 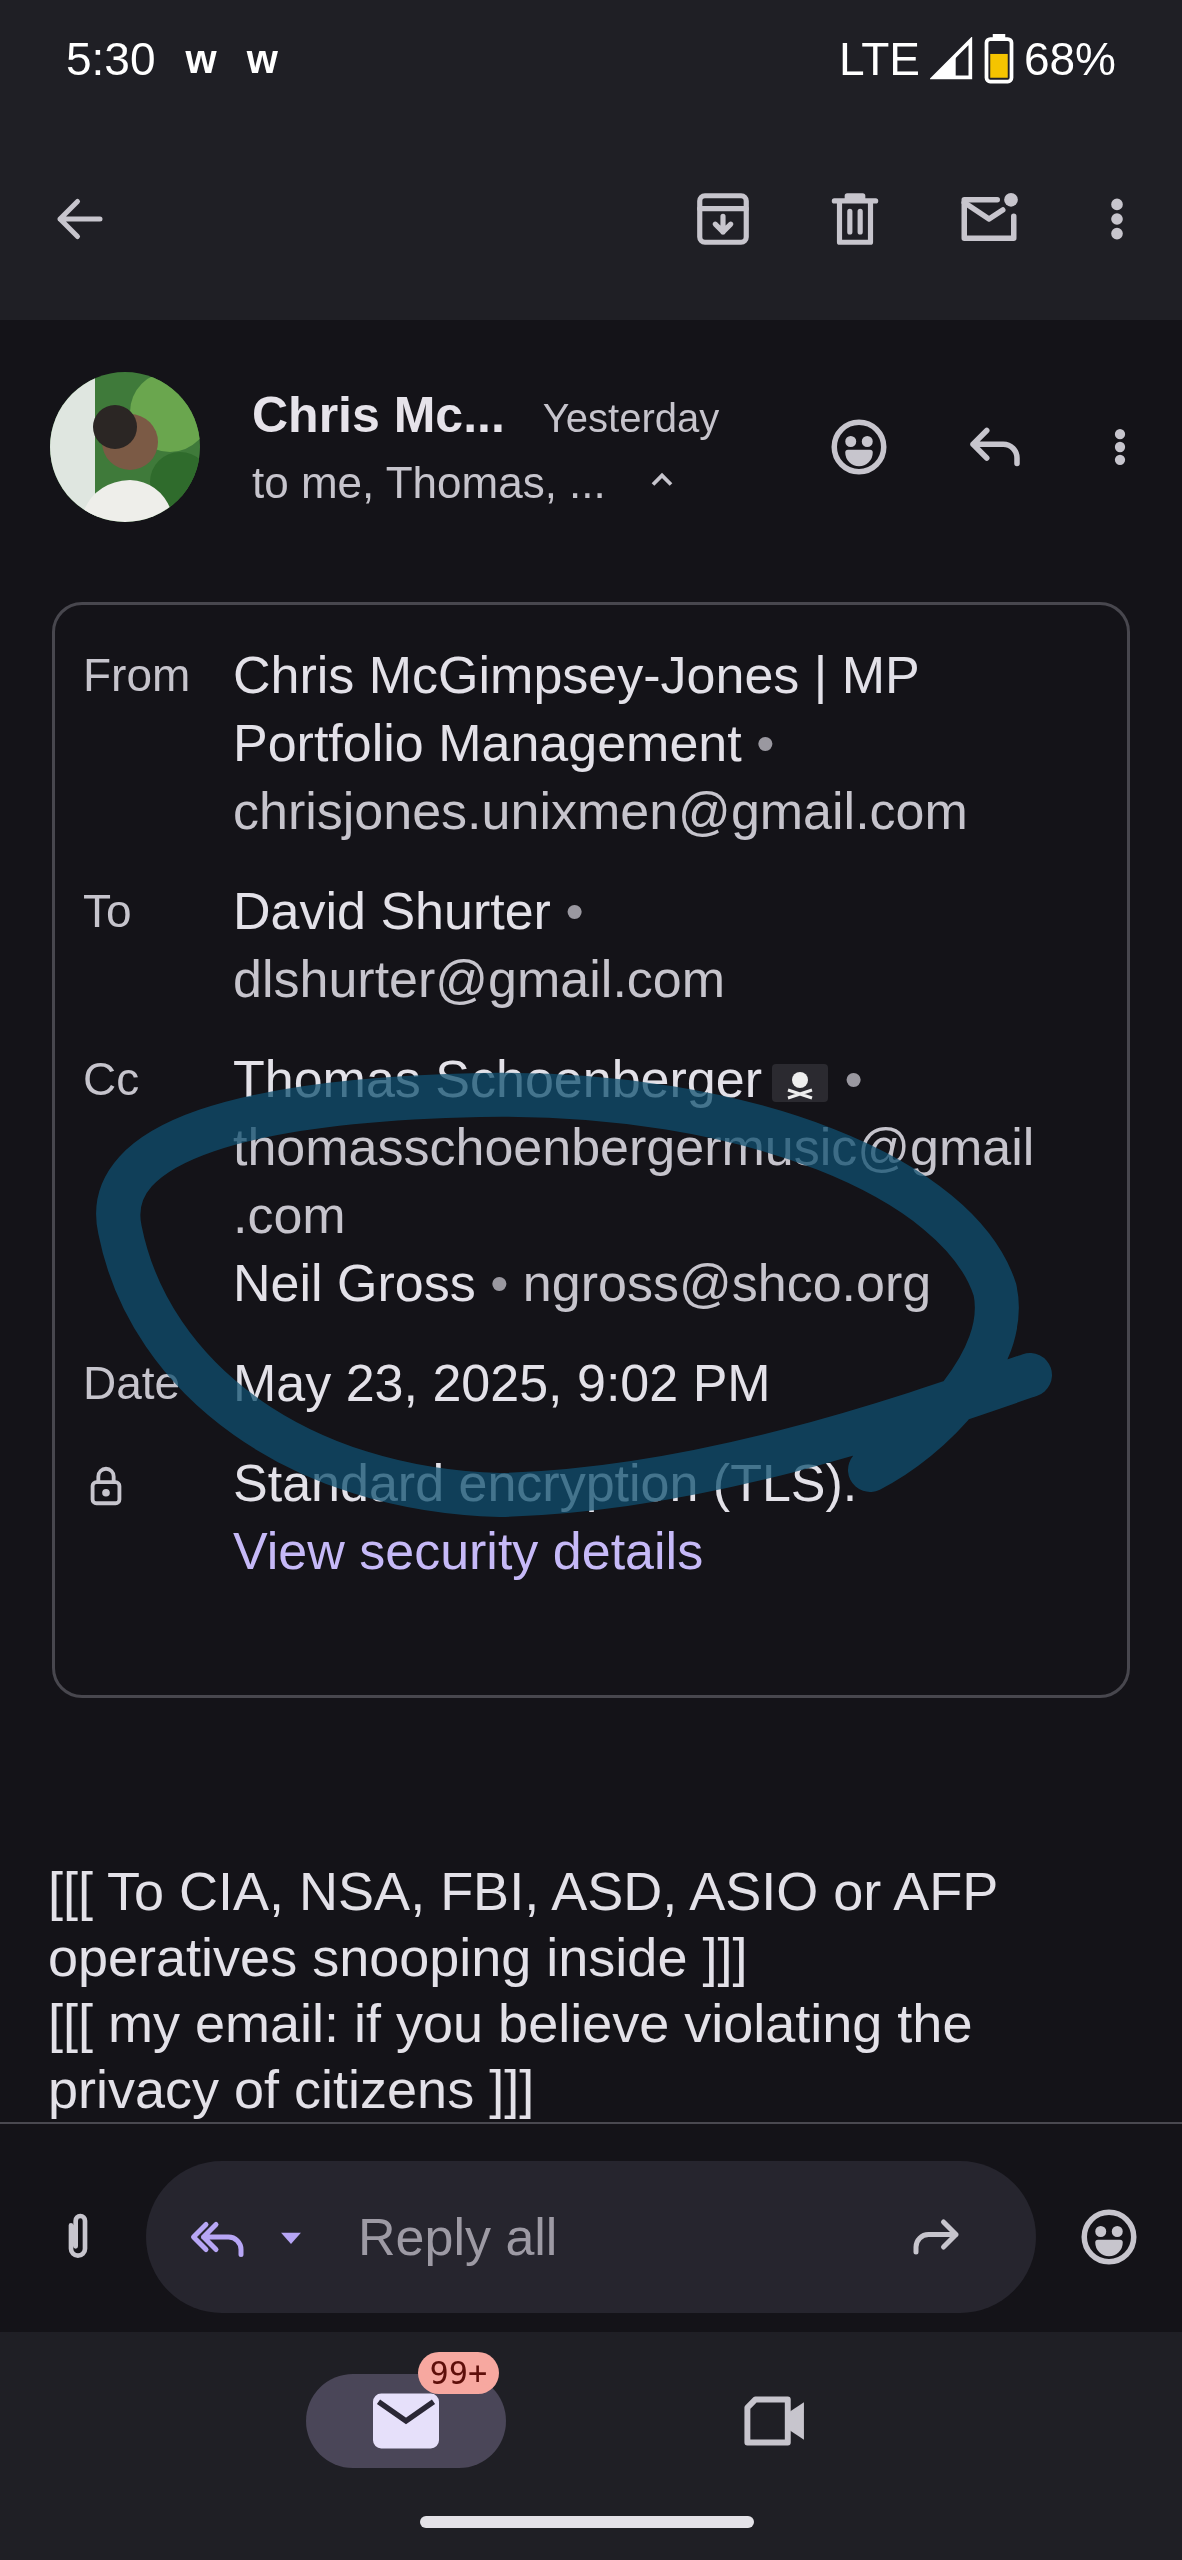 I want to click on network-type: LTE, so click(x=879, y=59).